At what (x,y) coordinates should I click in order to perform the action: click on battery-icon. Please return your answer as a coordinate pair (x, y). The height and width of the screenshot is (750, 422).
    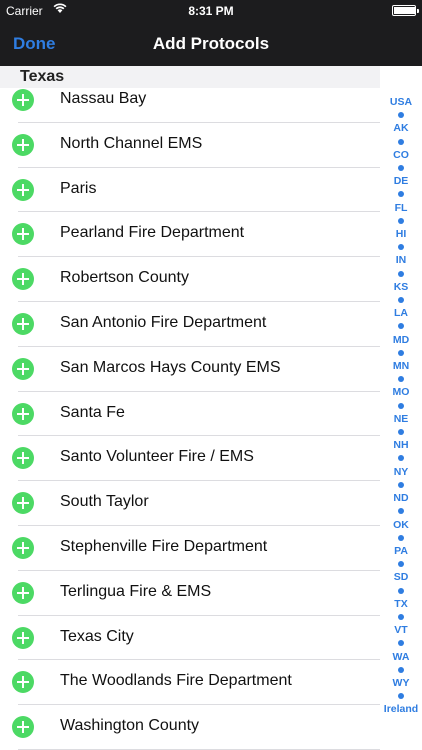
    Looking at the image, I should click on (405, 10).